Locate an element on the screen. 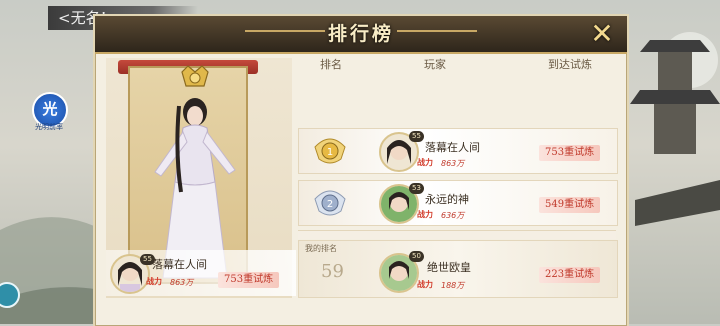  pagoda-background is located at coordinates (675, 133).